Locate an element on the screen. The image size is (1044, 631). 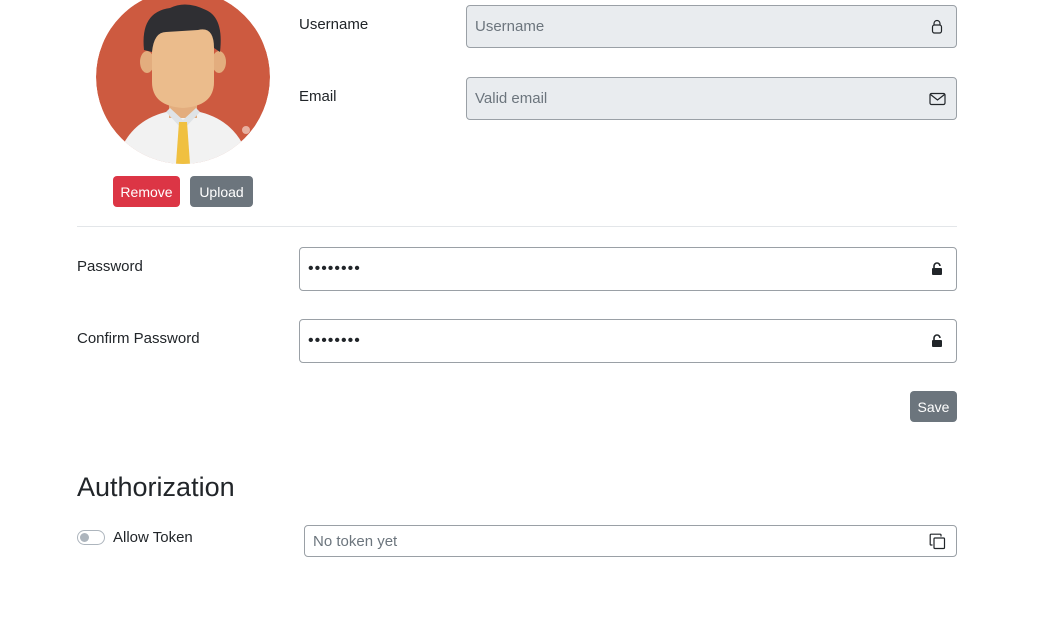
username-label: Username is located at coordinates (334, 24).